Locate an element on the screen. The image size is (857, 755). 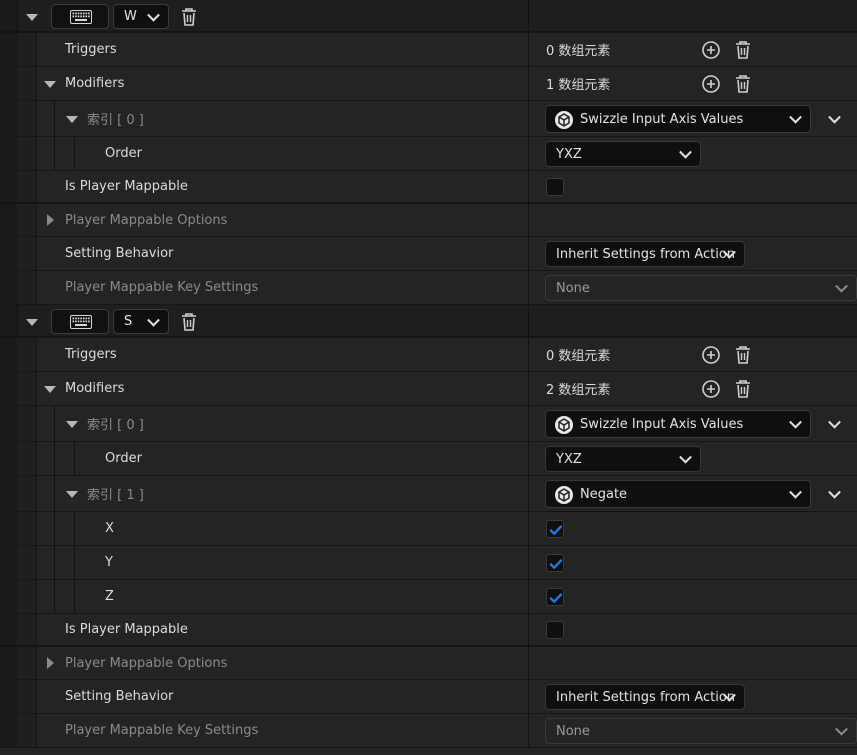
modifier-index-label: 索引 [ 0 ] is located at coordinates (115, 120).